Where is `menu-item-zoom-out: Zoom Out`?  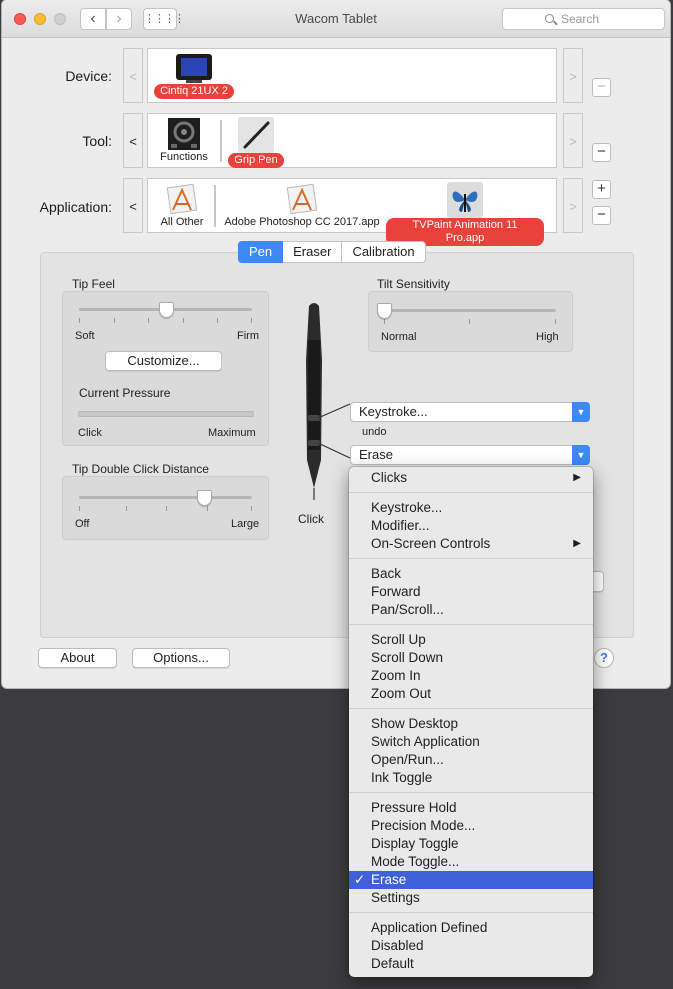
menu-item-zoom-out: Zoom Out is located at coordinates (471, 694).